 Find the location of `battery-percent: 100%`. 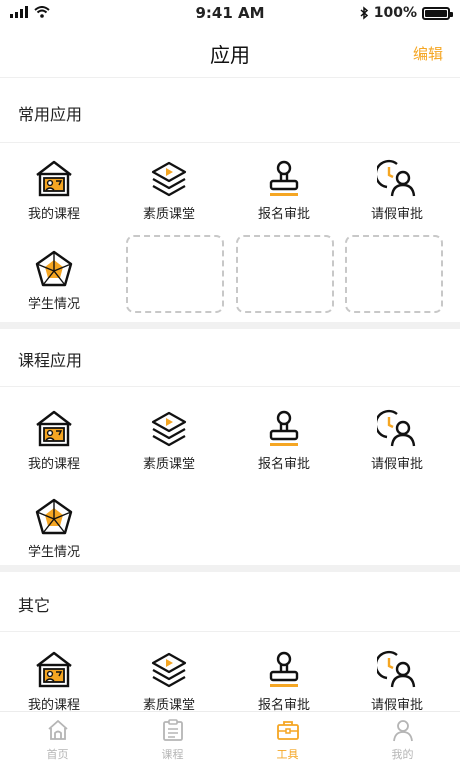

battery-percent: 100% is located at coordinates (395, 13).